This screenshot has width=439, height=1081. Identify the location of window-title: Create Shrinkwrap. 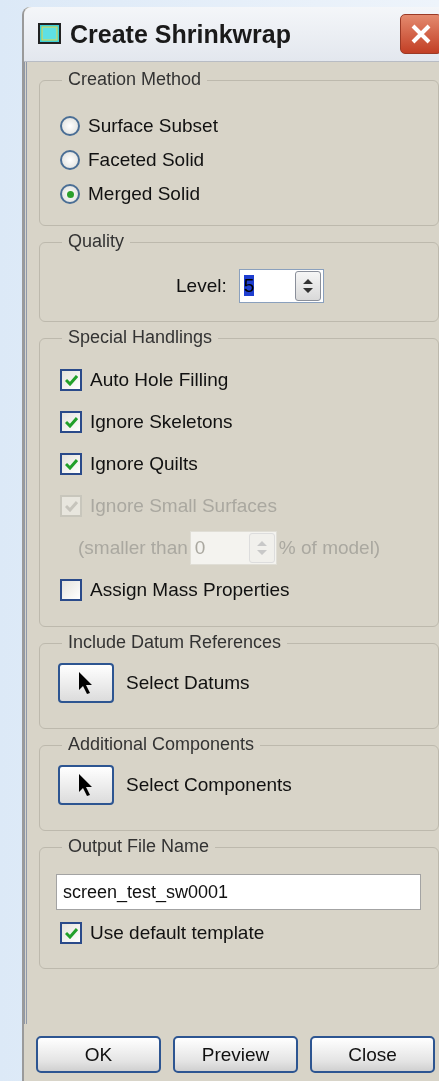
(181, 34).